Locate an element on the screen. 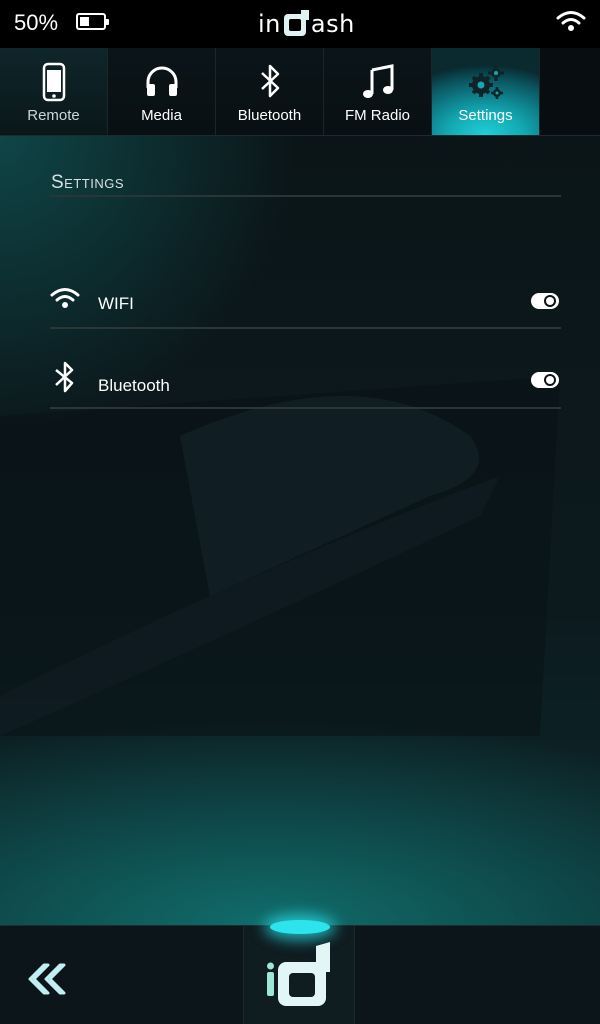 The image size is (600, 1024). battery-icon is located at coordinates (92, 21).